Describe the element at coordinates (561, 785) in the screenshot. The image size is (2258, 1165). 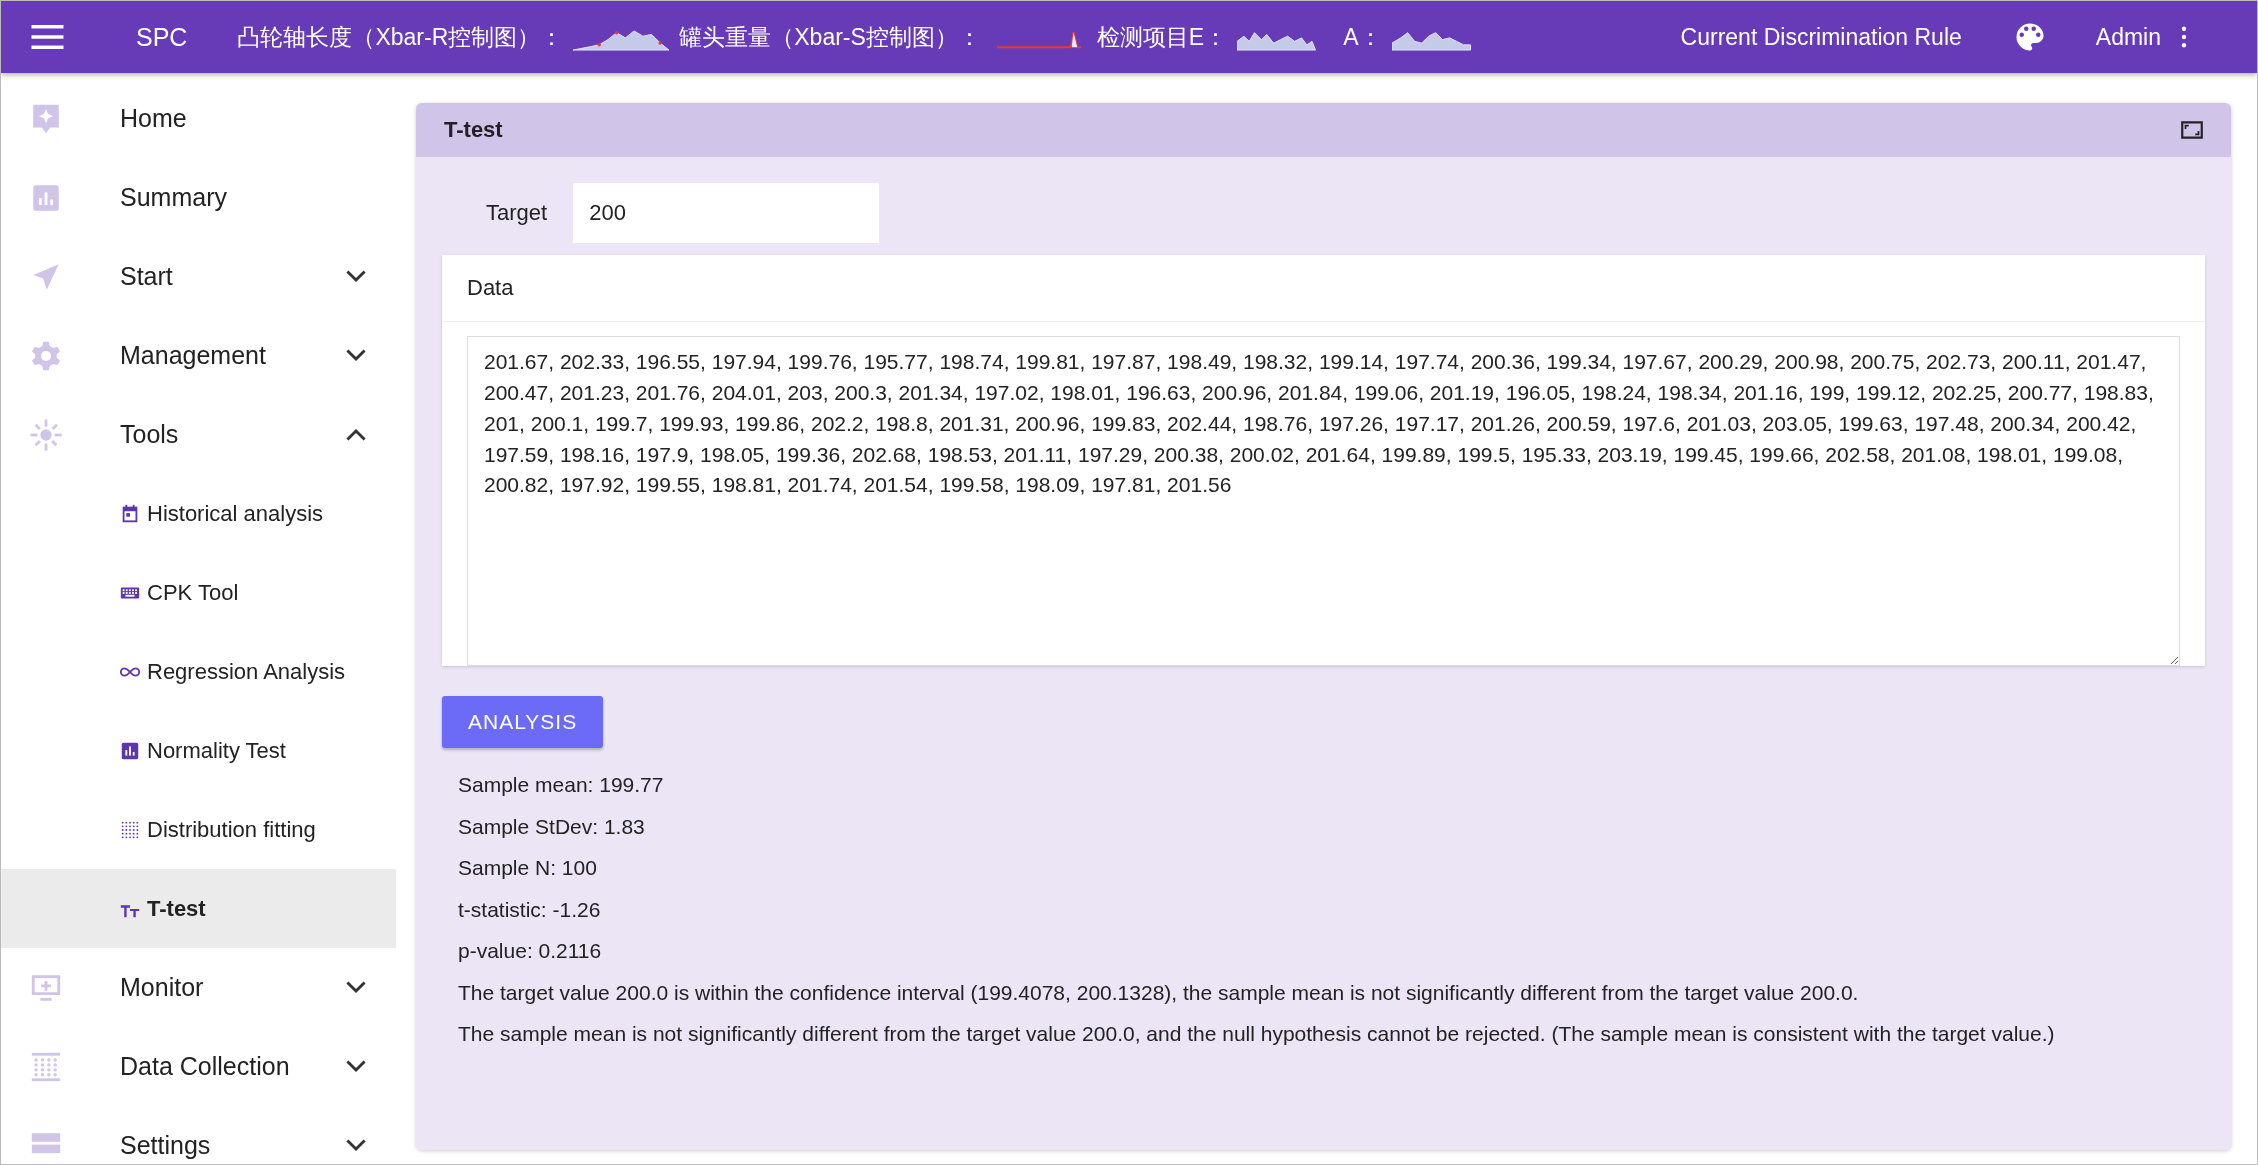
I see `result-text: Sample mean: 199.77` at that location.